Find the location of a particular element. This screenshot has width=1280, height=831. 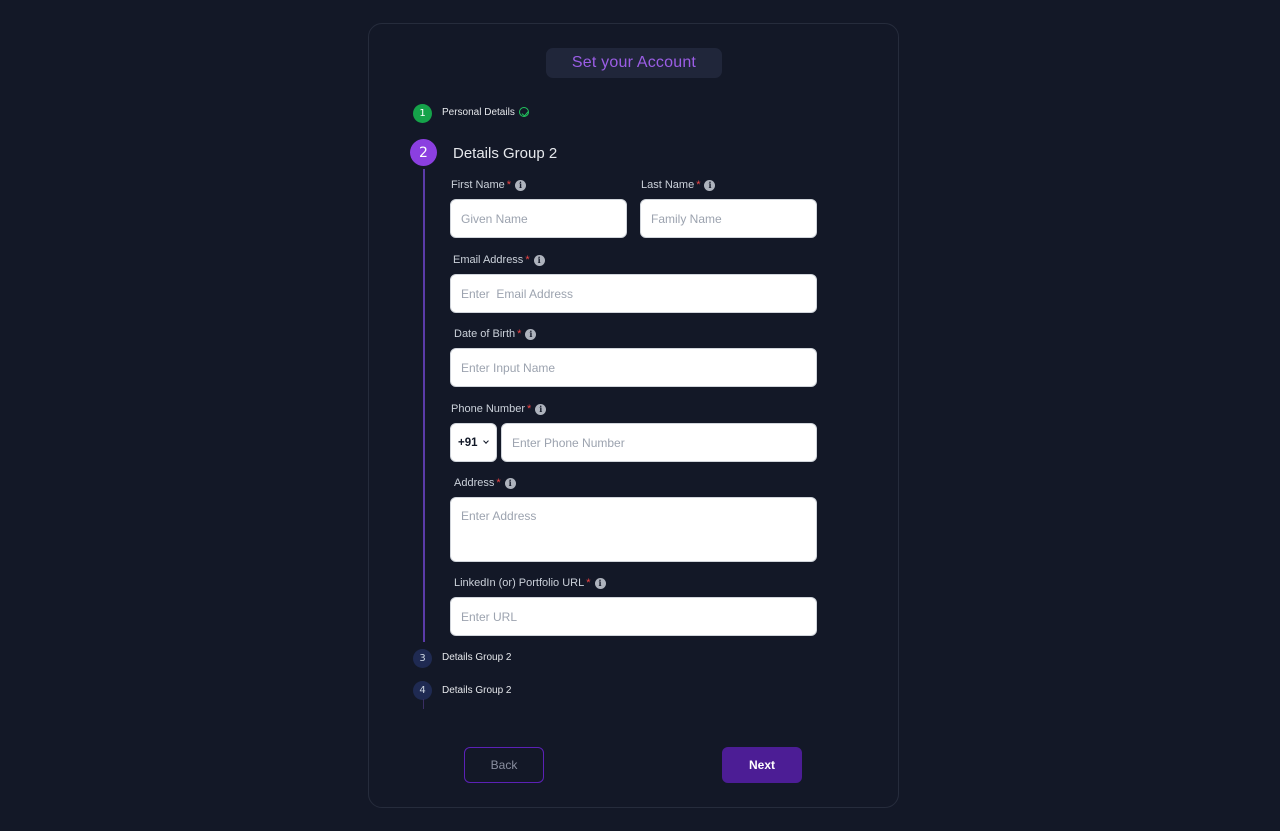

email-input is located at coordinates (633, 293).